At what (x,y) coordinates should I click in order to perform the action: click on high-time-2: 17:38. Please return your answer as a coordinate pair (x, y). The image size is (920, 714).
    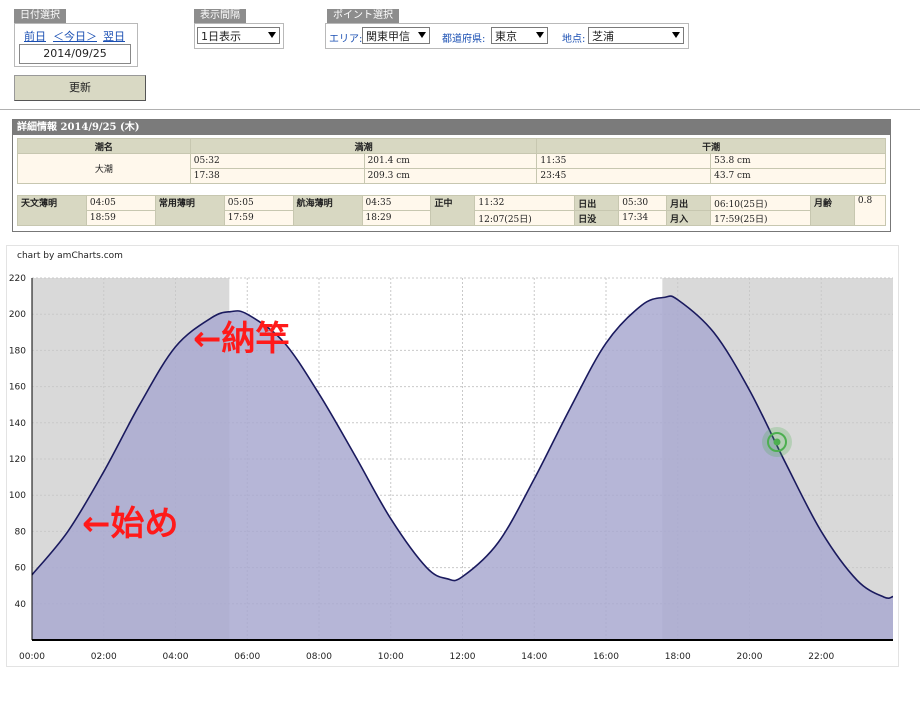
    Looking at the image, I should click on (277, 176).